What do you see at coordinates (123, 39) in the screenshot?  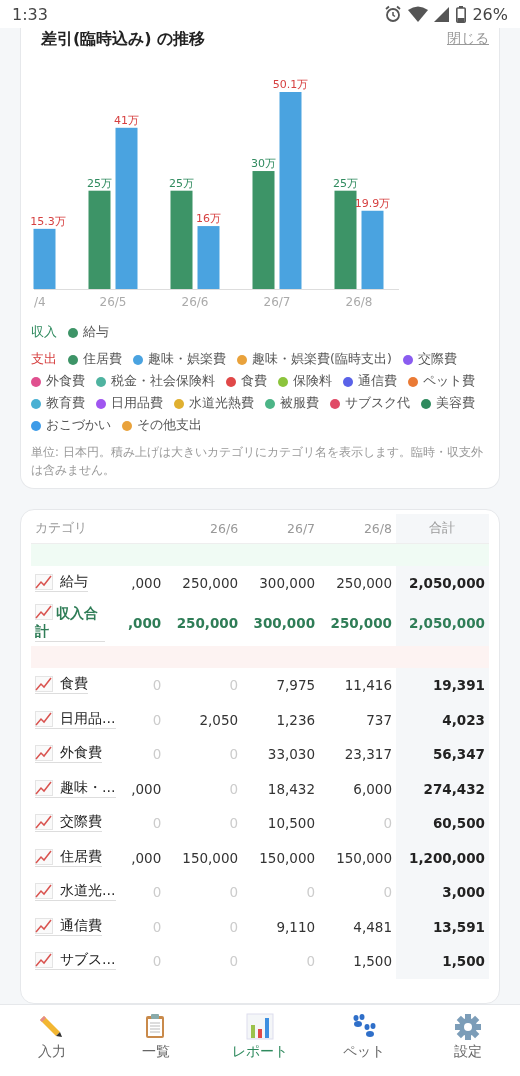 I see `card-title: 差引(臨時込み) の推移` at bounding box center [123, 39].